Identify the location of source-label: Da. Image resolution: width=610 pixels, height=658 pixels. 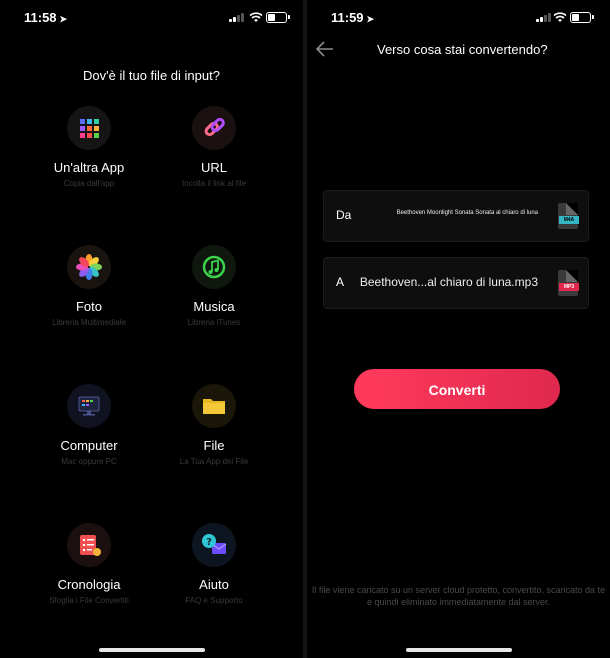
(344, 215).